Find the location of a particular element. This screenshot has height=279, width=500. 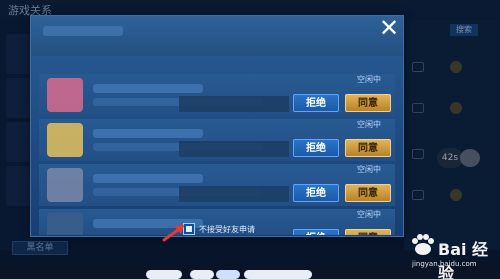

baidu-watermark: Bai 经验 jingyan.baidu.com is located at coordinates (451, 255).